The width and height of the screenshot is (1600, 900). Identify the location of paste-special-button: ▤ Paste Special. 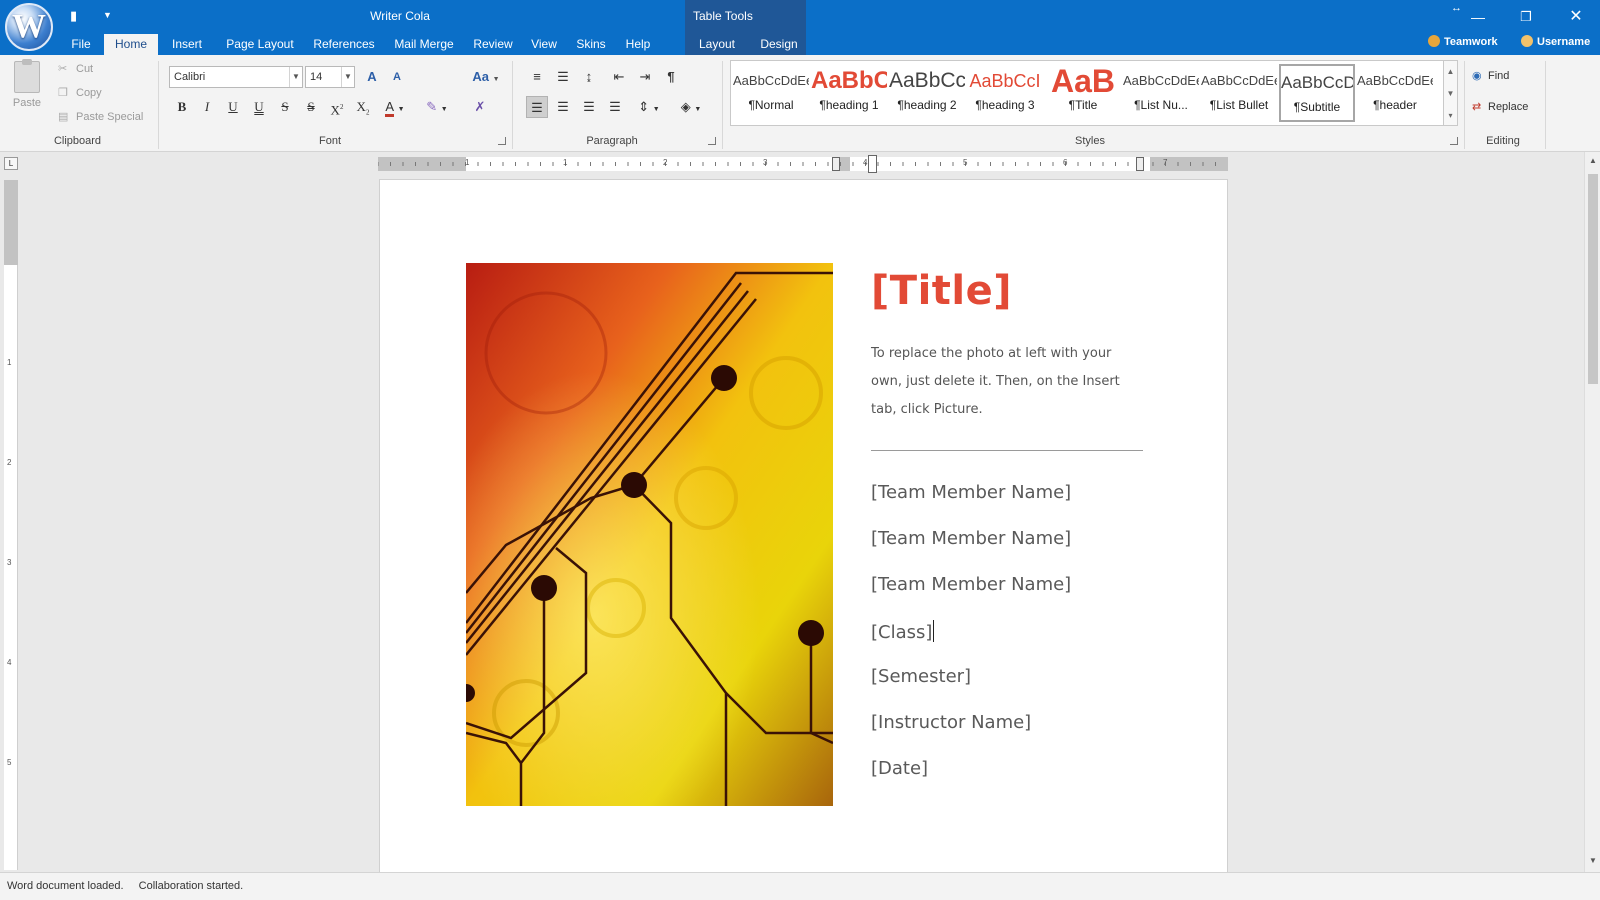
(100, 117).